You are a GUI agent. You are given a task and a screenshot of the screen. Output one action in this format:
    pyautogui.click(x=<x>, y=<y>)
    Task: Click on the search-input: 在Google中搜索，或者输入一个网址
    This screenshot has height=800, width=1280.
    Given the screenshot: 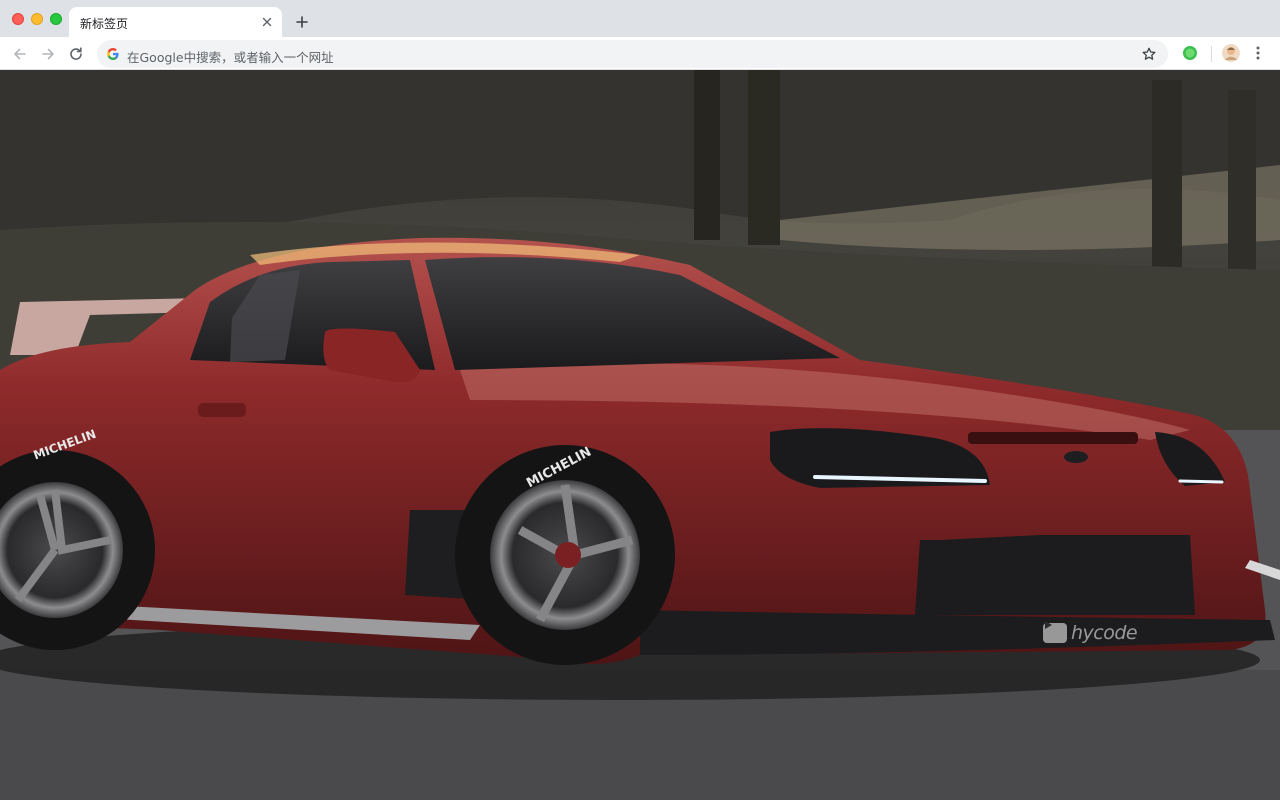 What is the action you would take?
    pyautogui.click(x=230, y=56)
    